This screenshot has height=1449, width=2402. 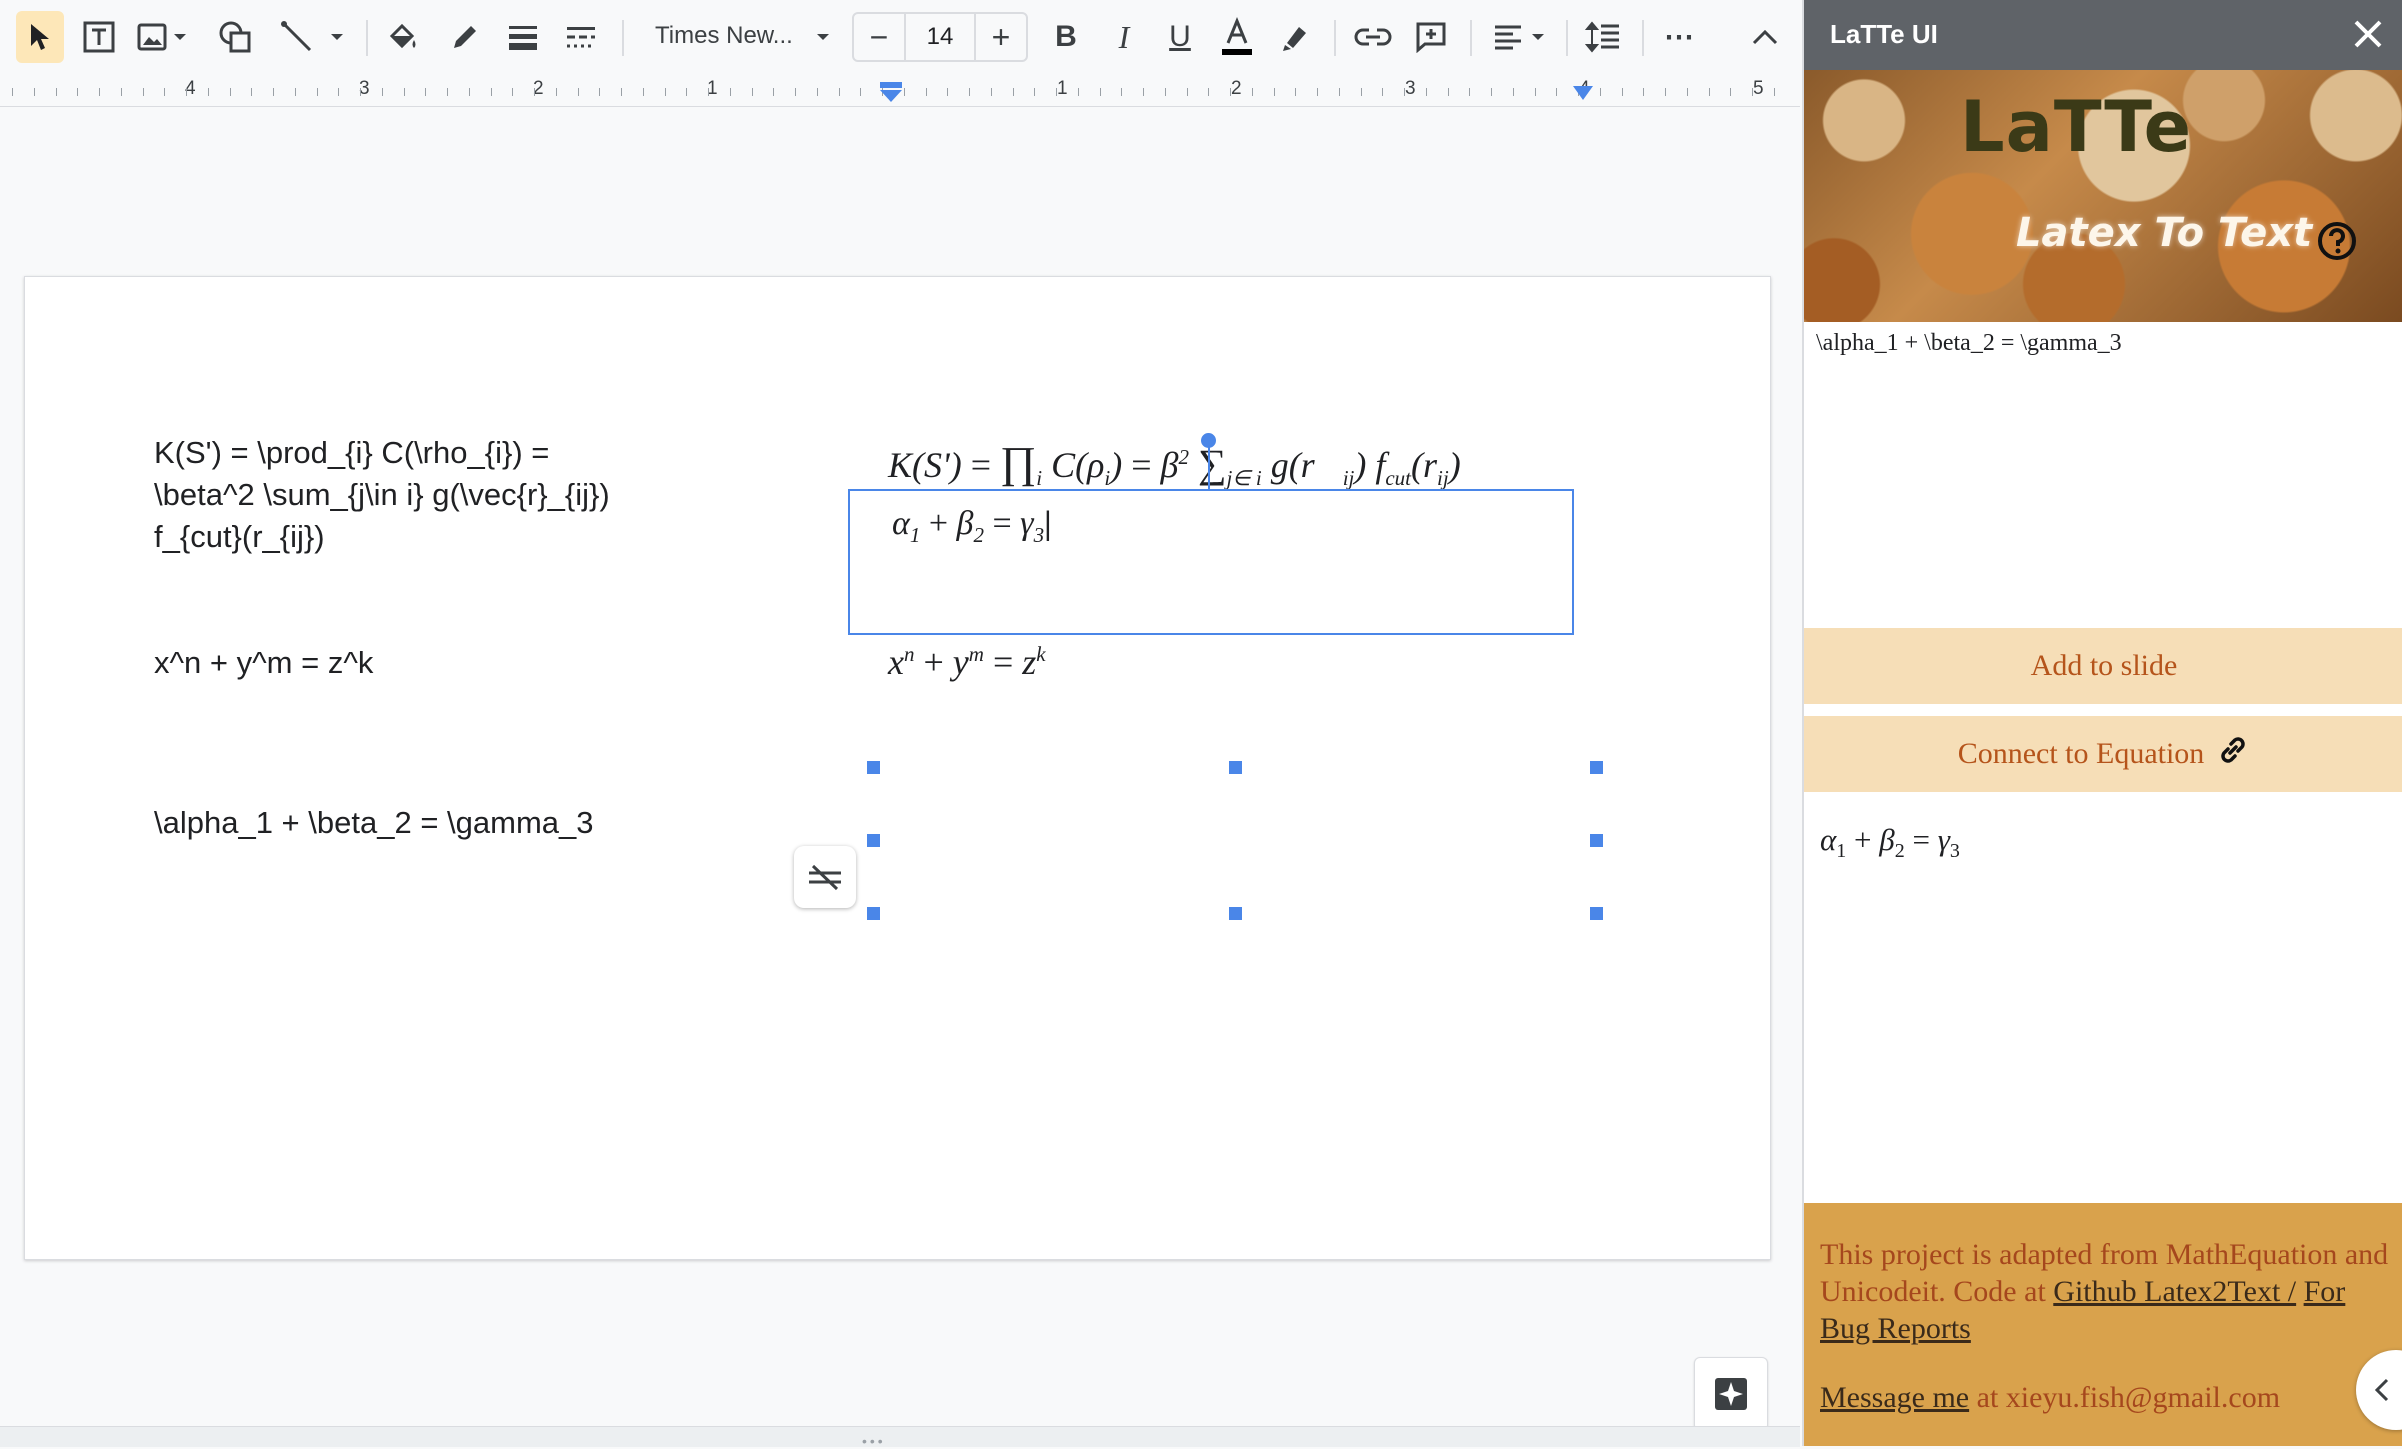 What do you see at coordinates (1235, 913) in the screenshot?
I see `resize-handle-s` at bounding box center [1235, 913].